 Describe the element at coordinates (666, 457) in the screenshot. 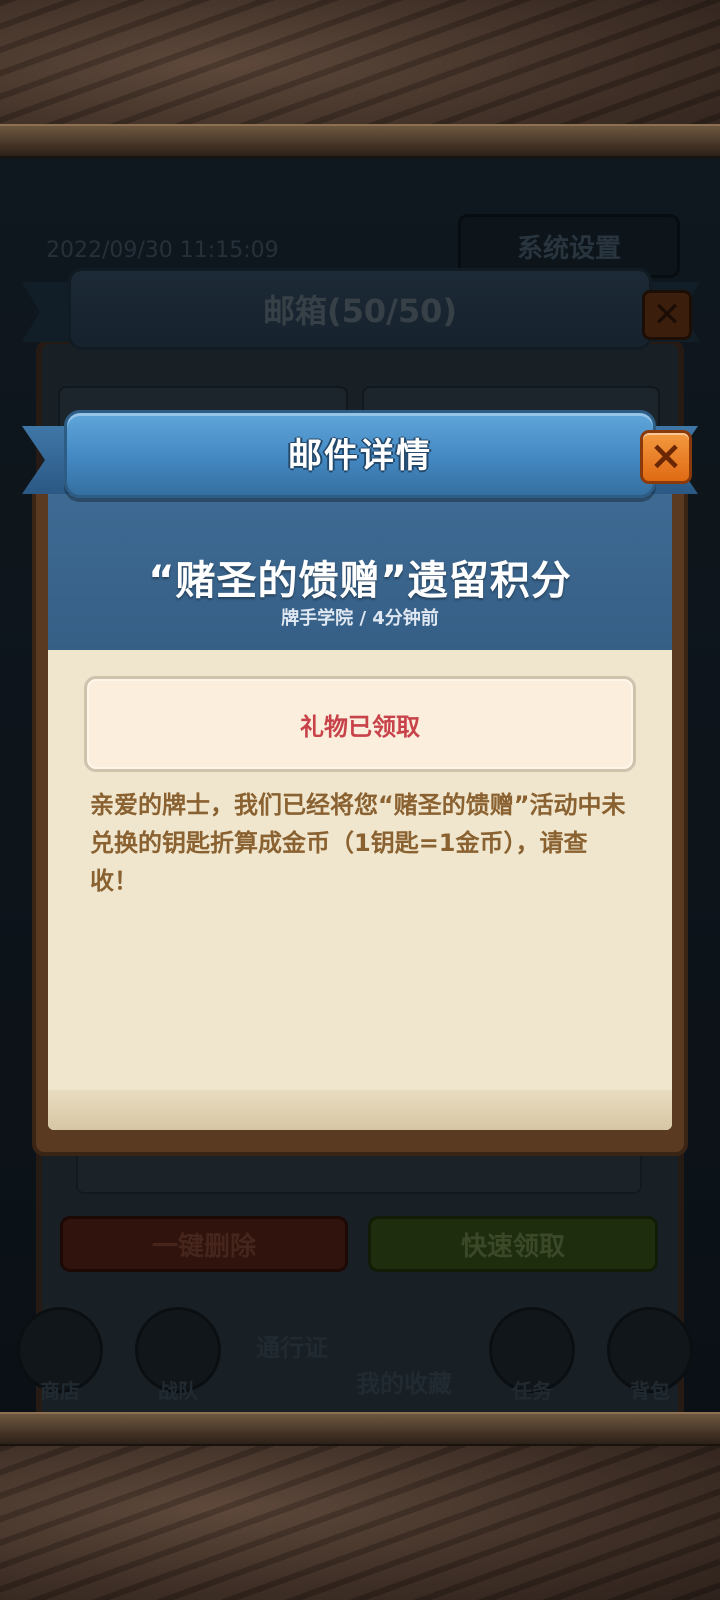

I see `close-icon: ×` at that location.